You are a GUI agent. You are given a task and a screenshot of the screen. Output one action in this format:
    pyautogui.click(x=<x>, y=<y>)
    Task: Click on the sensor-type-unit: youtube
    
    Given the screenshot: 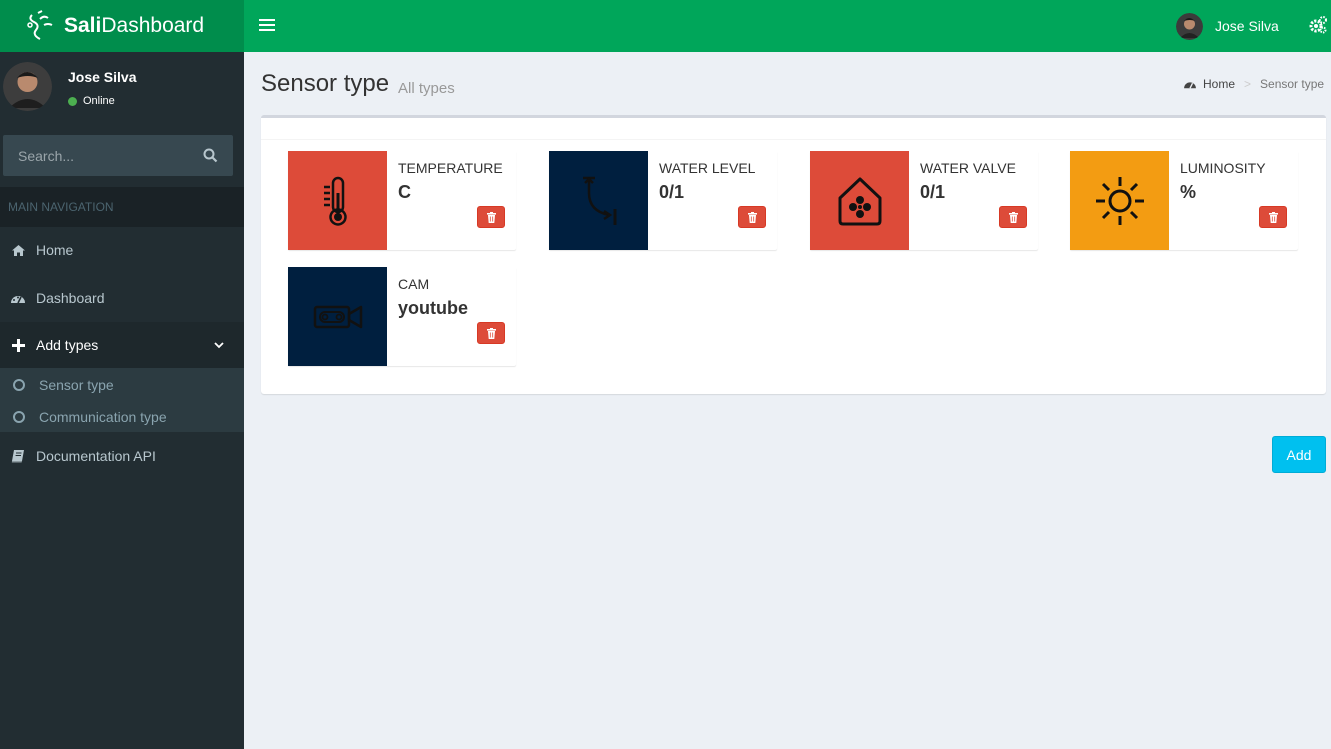 What is the action you would take?
    pyautogui.click(x=433, y=308)
    